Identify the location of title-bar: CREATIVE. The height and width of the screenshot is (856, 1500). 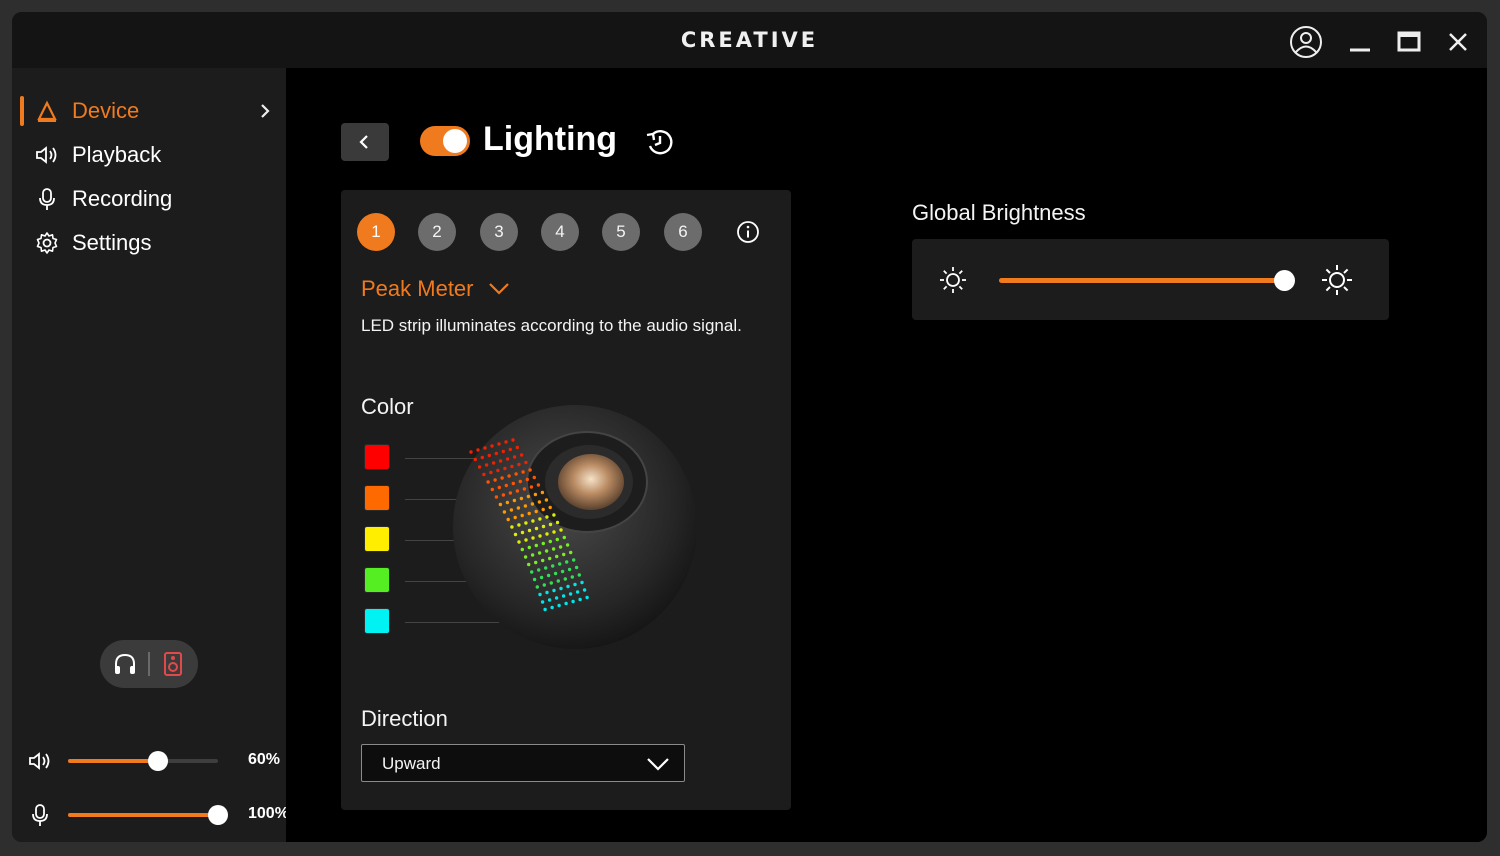
(749, 40).